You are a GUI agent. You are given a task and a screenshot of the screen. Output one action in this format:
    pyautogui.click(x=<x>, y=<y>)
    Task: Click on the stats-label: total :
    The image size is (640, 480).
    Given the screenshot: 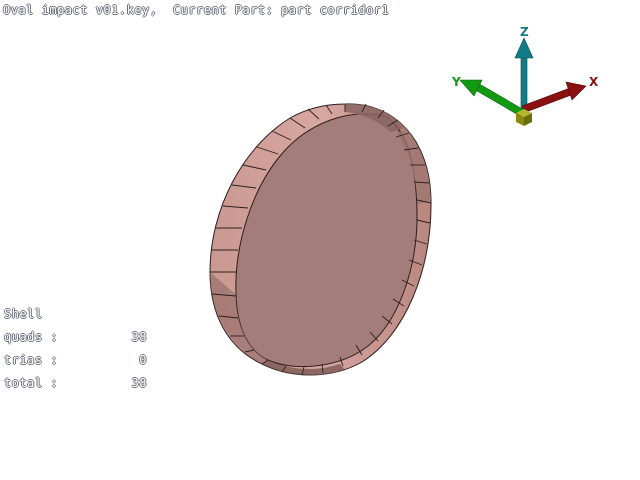 What is the action you would take?
    pyautogui.click(x=31, y=383)
    